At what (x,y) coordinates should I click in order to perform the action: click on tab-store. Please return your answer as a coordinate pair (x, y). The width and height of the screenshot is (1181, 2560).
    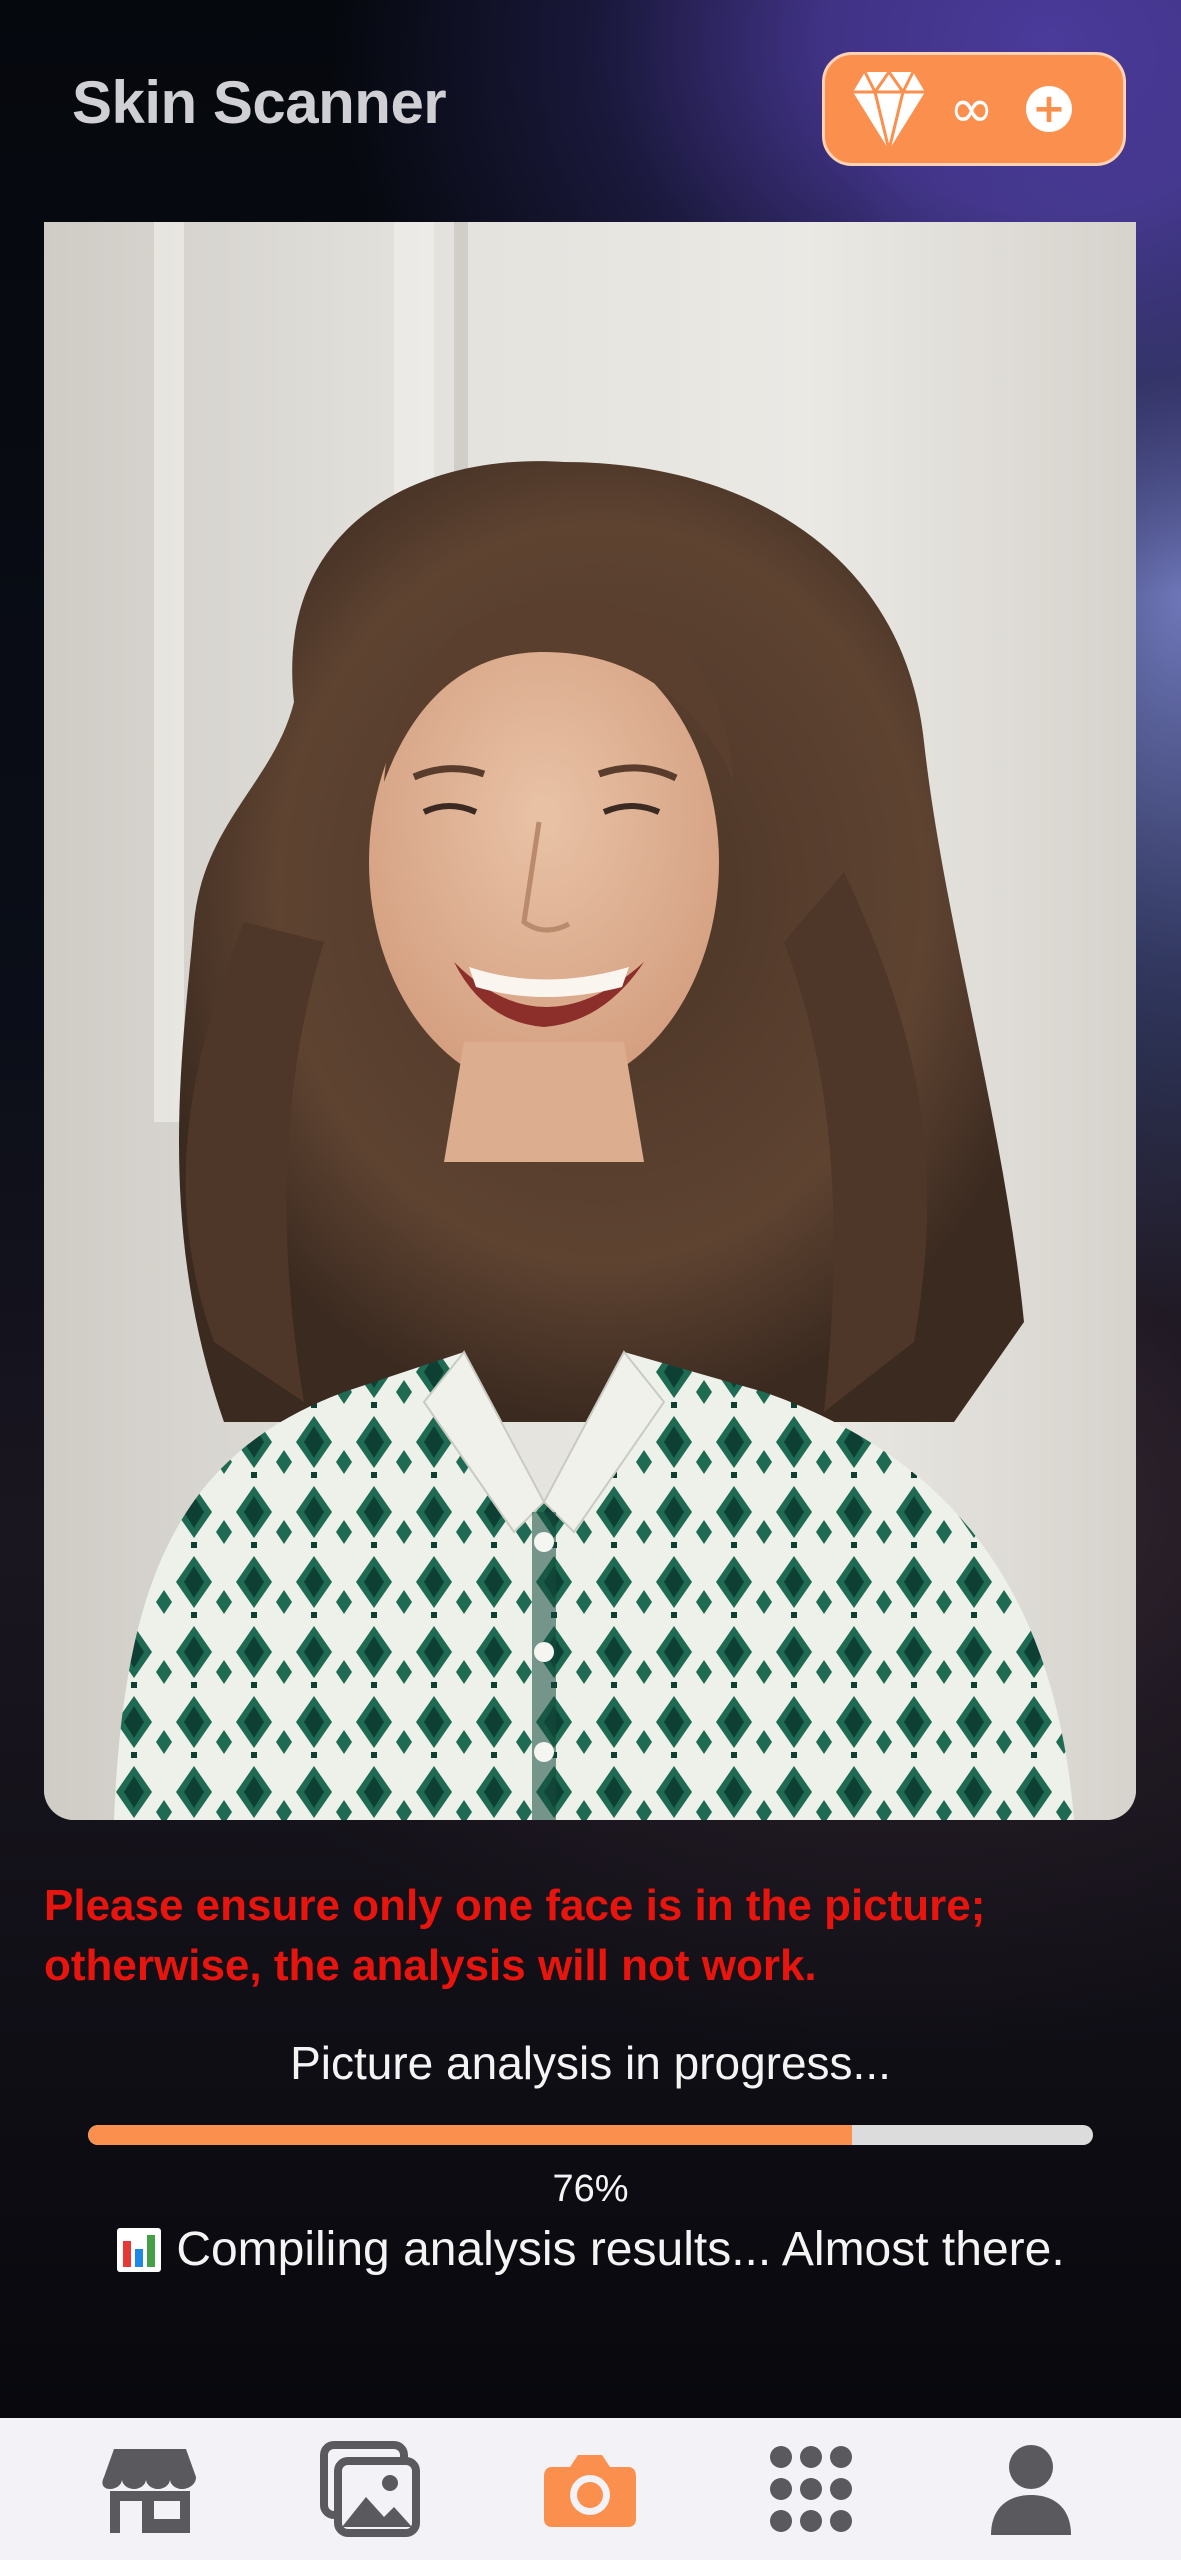
    Looking at the image, I should click on (150, 2489).